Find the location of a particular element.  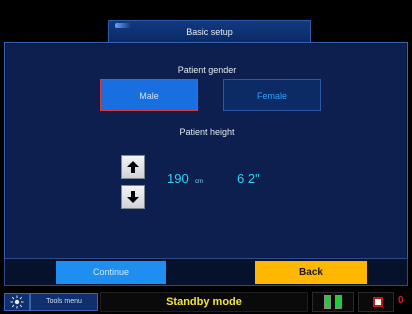

height-increase-button is located at coordinates (133, 167).